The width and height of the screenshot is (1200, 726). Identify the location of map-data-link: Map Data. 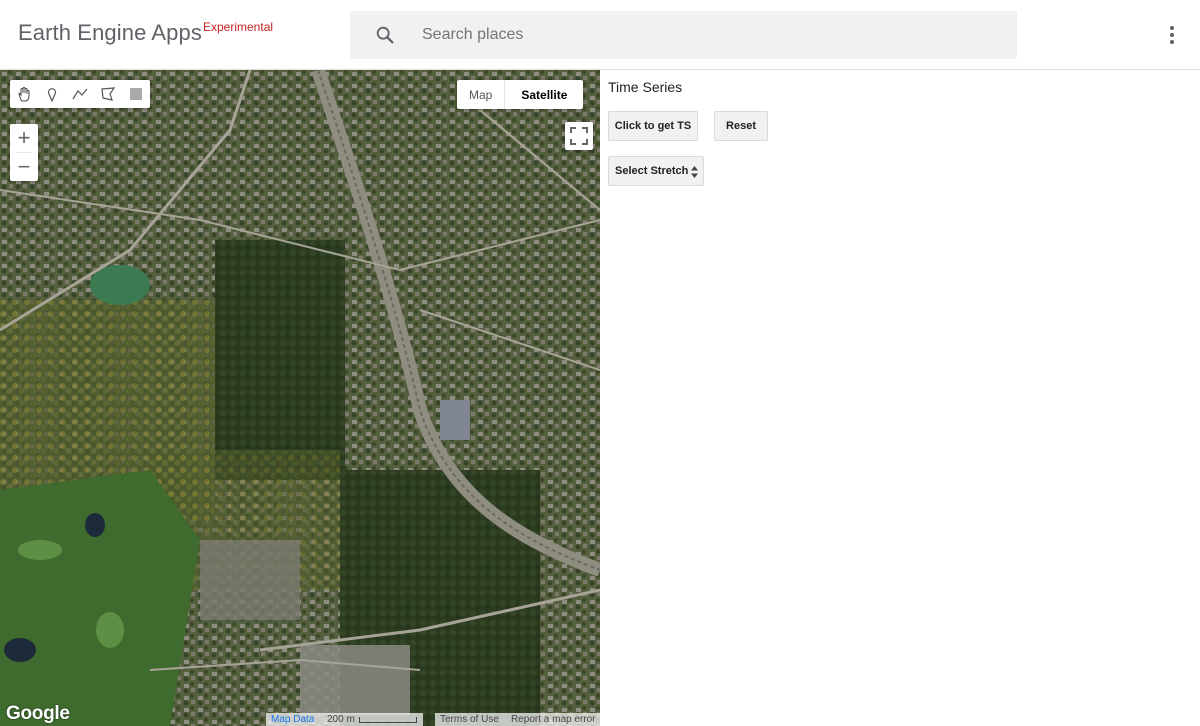
(293, 719).